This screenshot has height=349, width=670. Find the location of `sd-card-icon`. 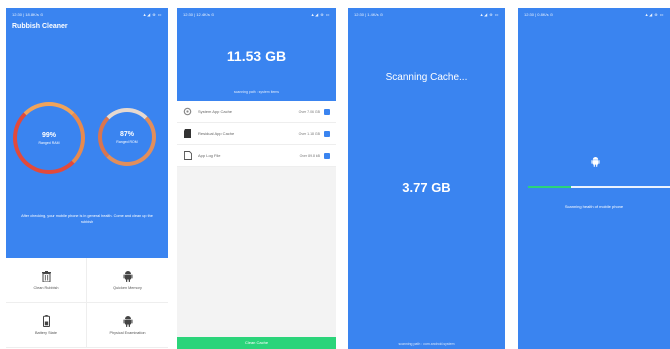

sd-card-icon is located at coordinates (187, 133).